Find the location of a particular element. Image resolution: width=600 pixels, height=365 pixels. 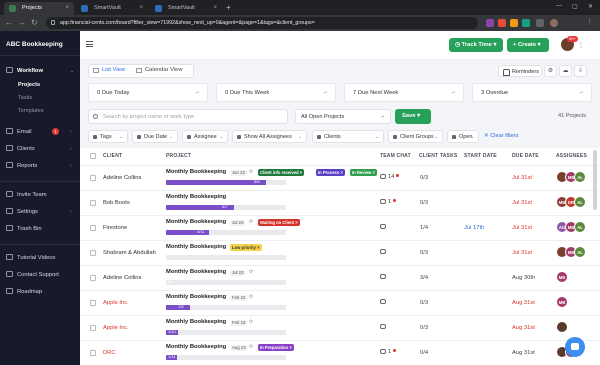

clear-filters-link: ✕ Clear filters is located at coordinates (501, 136).